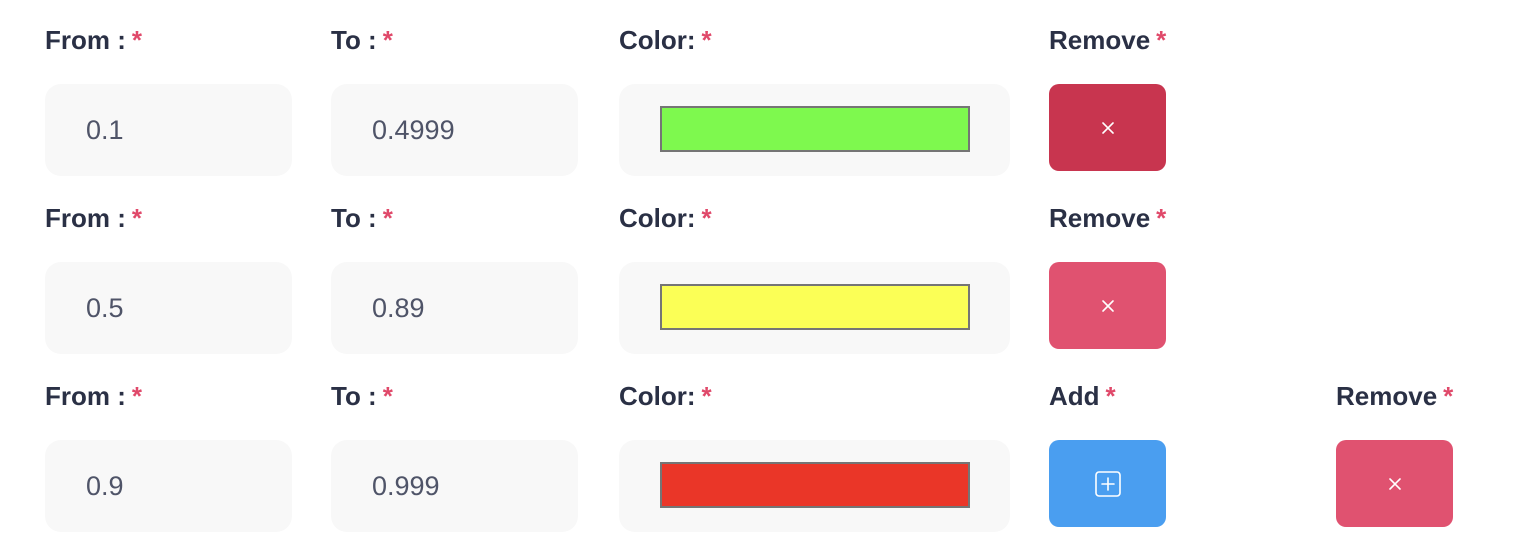  I want to click on add-button, so click(1107, 483).